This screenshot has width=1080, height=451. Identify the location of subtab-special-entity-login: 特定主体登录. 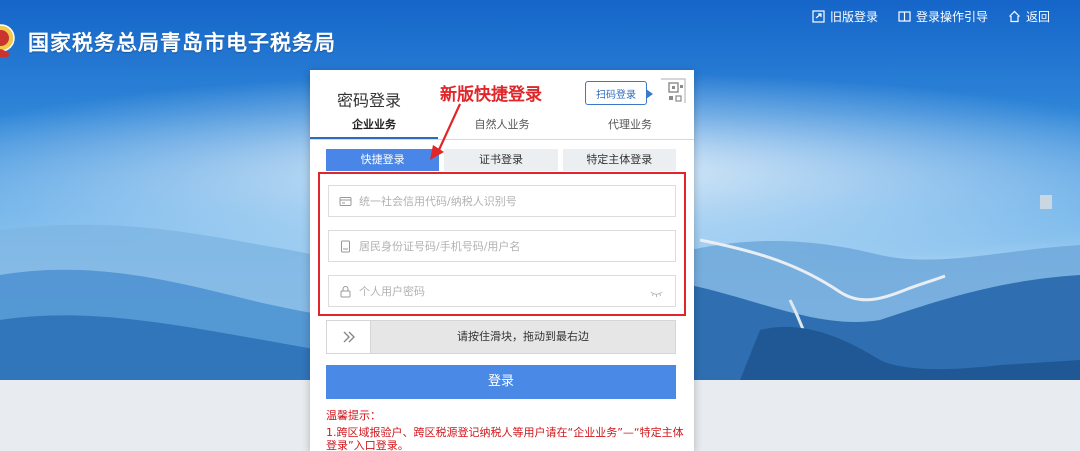
(619, 160).